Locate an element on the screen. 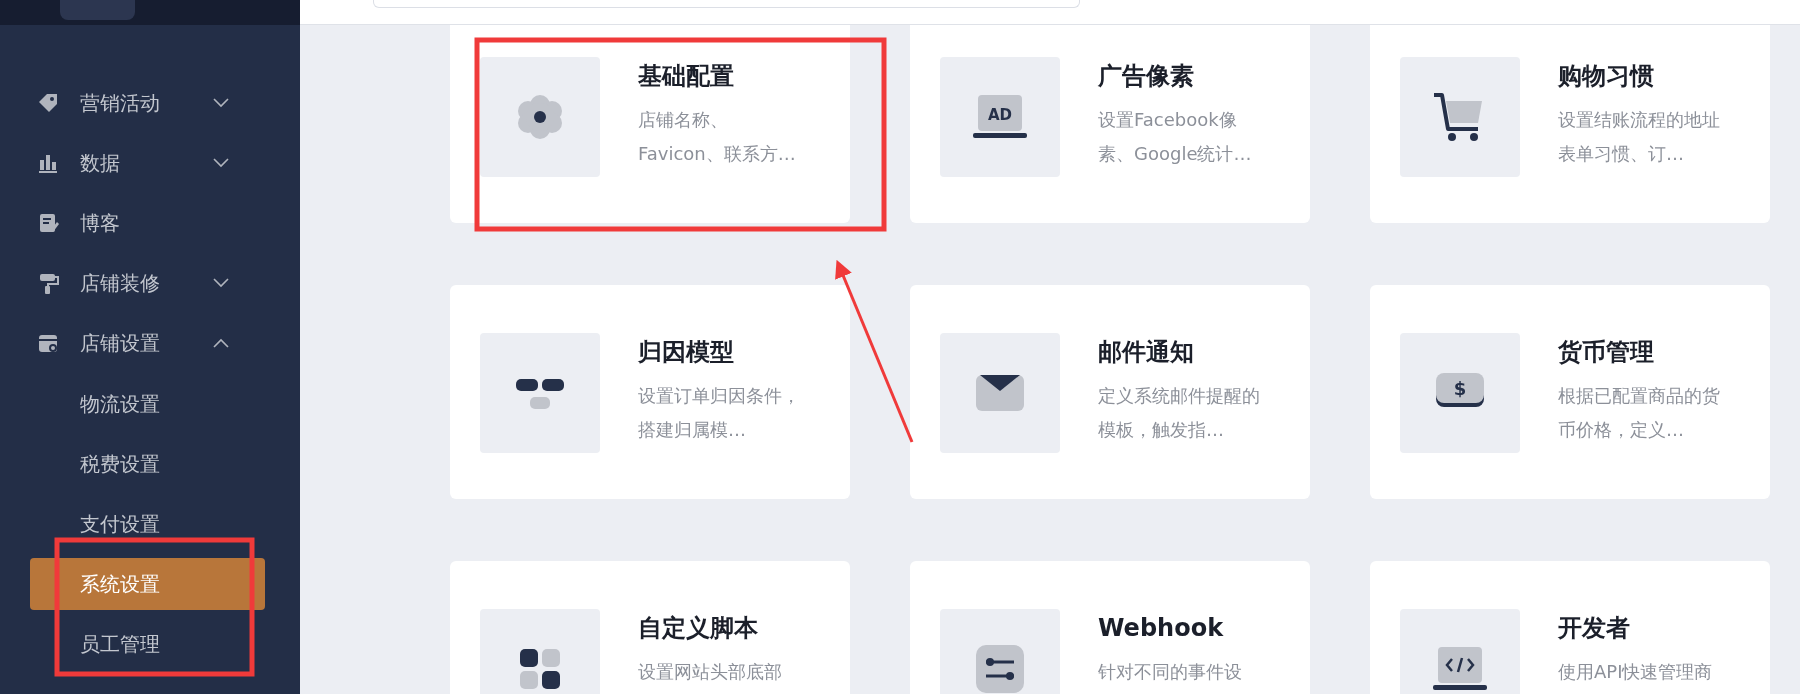  card-title: 货币管理 is located at coordinates (1606, 352).